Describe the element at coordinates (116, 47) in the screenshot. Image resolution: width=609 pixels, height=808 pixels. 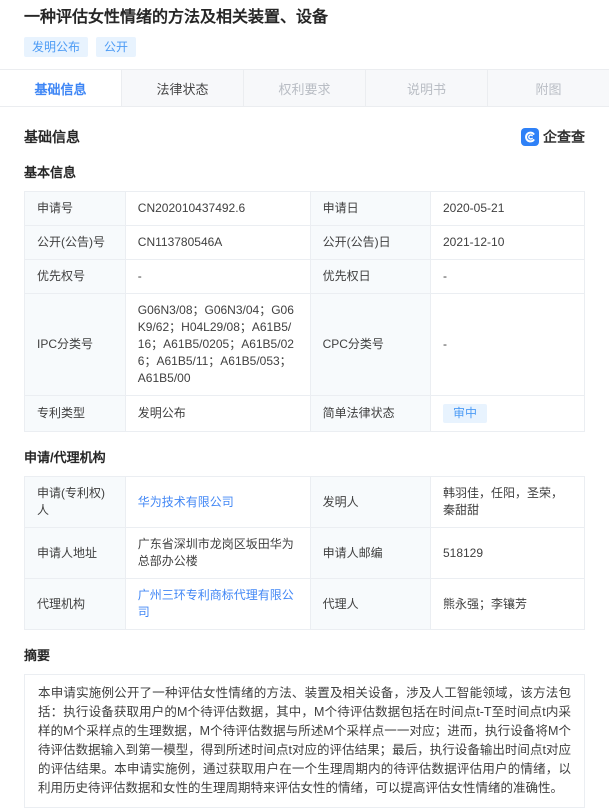
I see `publication-status-badge: 公开` at that location.